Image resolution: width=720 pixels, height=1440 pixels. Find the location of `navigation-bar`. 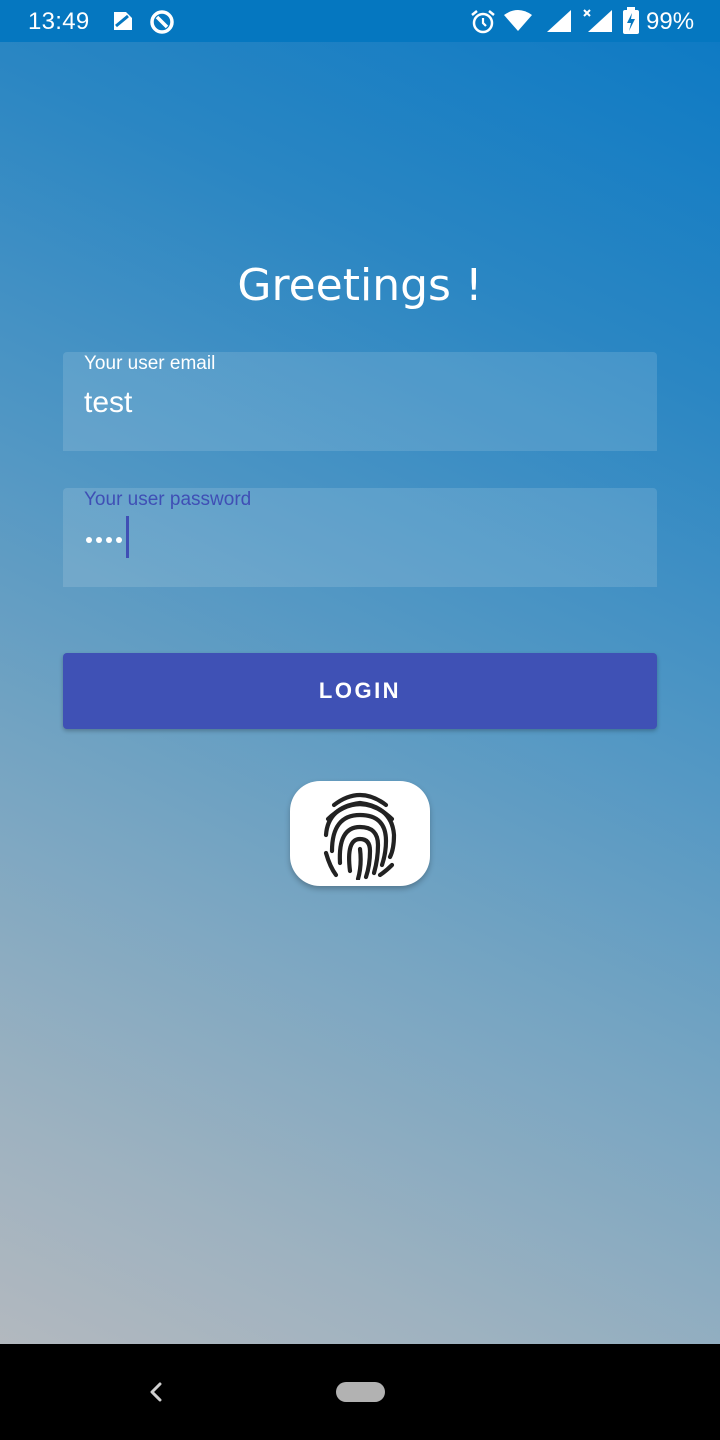

navigation-bar is located at coordinates (360, 1392).